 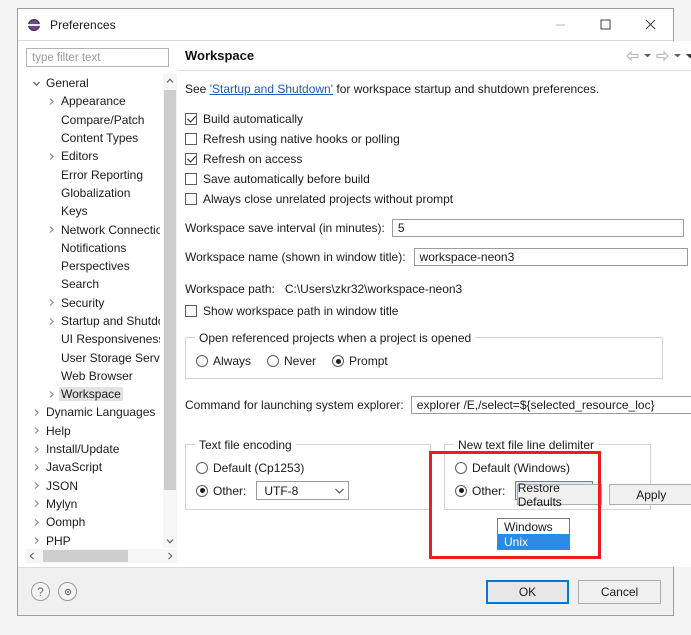 What do you see at coordinates (92, 376) in the screenshot?
I see `sidebar-item-web-browser: Web Browser` at bounding box center [92, 376].